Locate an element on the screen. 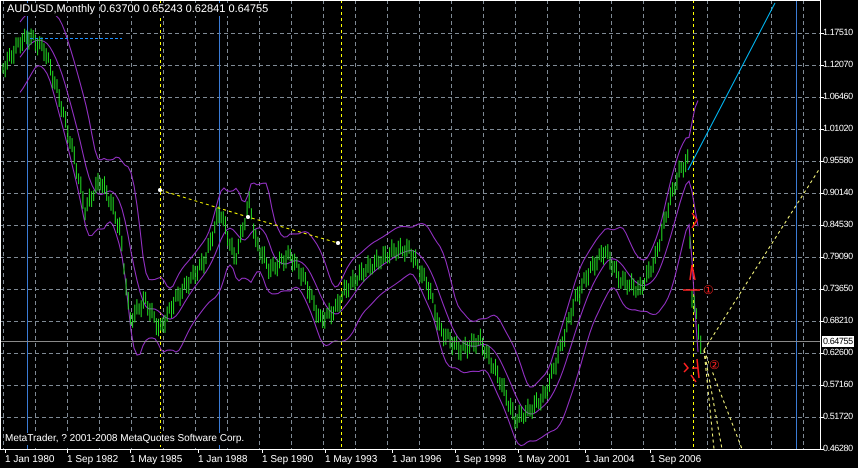  time-axis-label: 1 Jan 1988 is located at coordinates (223, 460).